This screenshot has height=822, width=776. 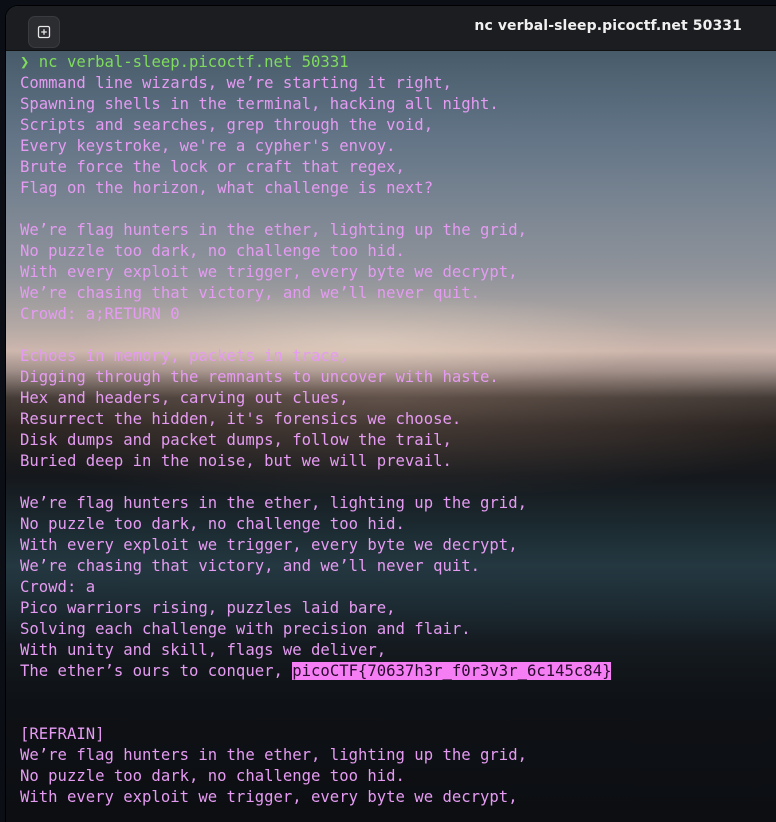 I want to click on new-tab-icon, so click(x=44, y=32).